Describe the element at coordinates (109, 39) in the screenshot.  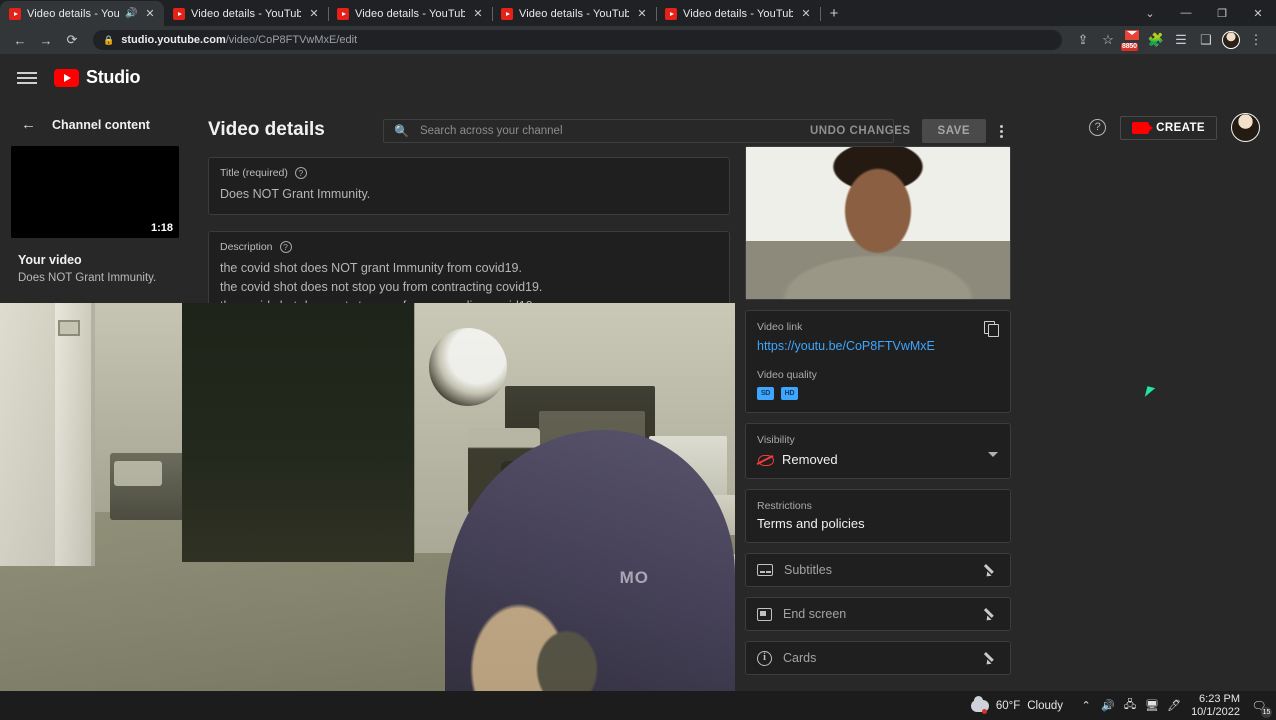
I see `lock-icon: 🔒` at that location.